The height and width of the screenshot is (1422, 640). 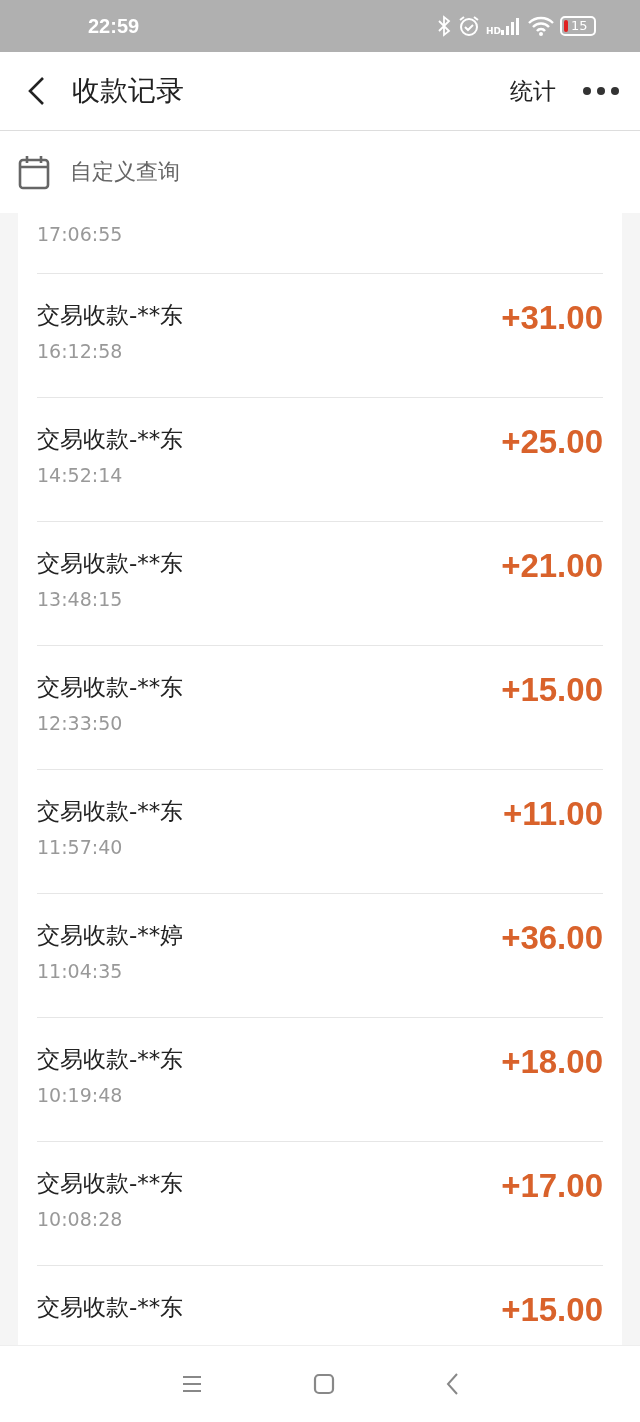 What do you see at coordinates (493, 31) in the screenshot?
I see `network-label: HD` at bounding box center [493, 31].